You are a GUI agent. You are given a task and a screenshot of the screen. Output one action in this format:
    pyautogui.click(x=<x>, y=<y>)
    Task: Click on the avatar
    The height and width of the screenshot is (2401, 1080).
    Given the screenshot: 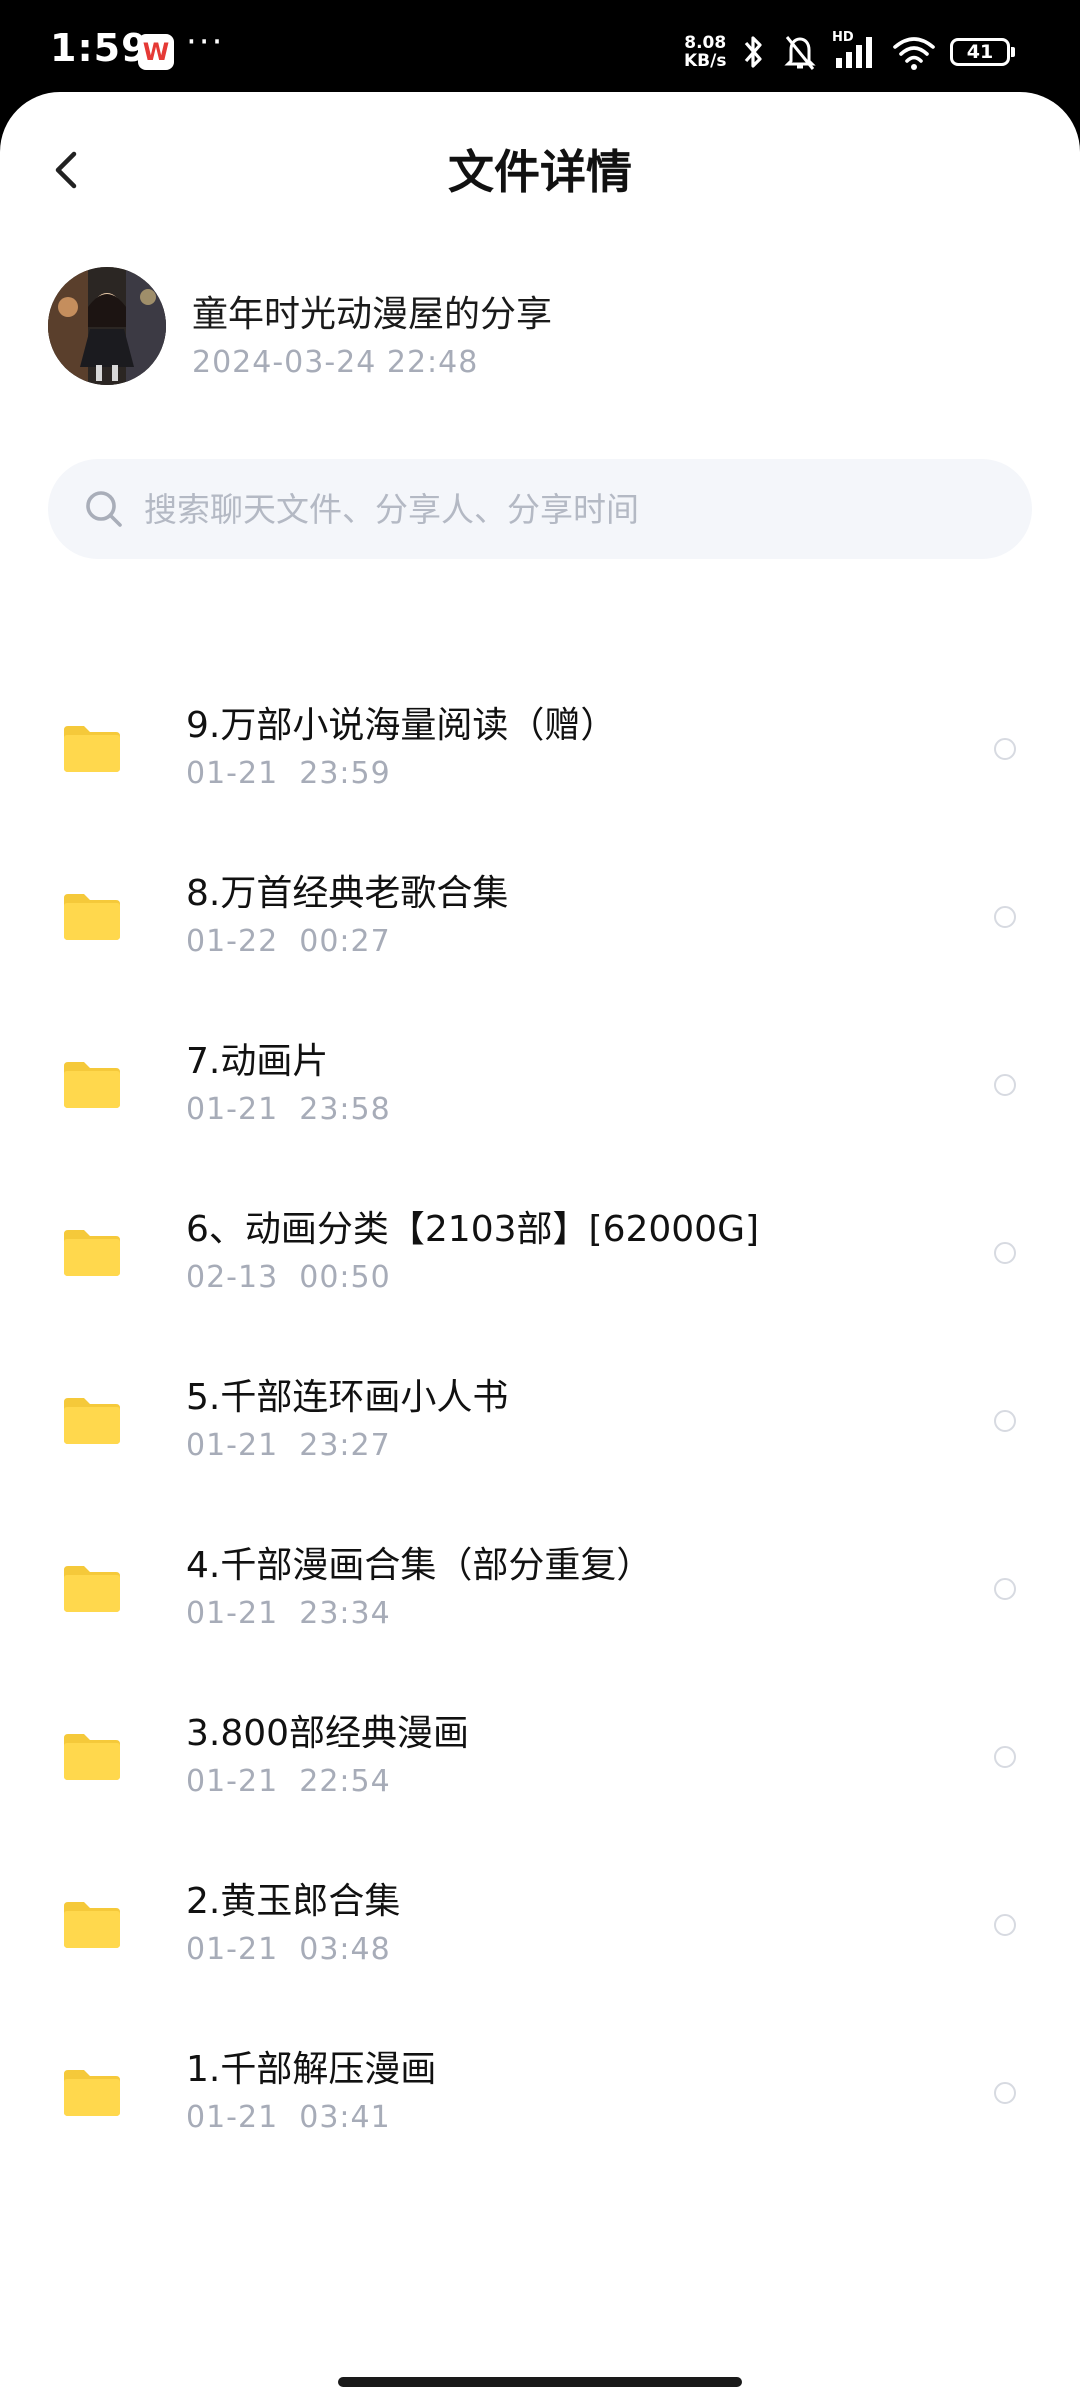 What is the action you would take?
    pyautogui.click(x=107, y=326)
    